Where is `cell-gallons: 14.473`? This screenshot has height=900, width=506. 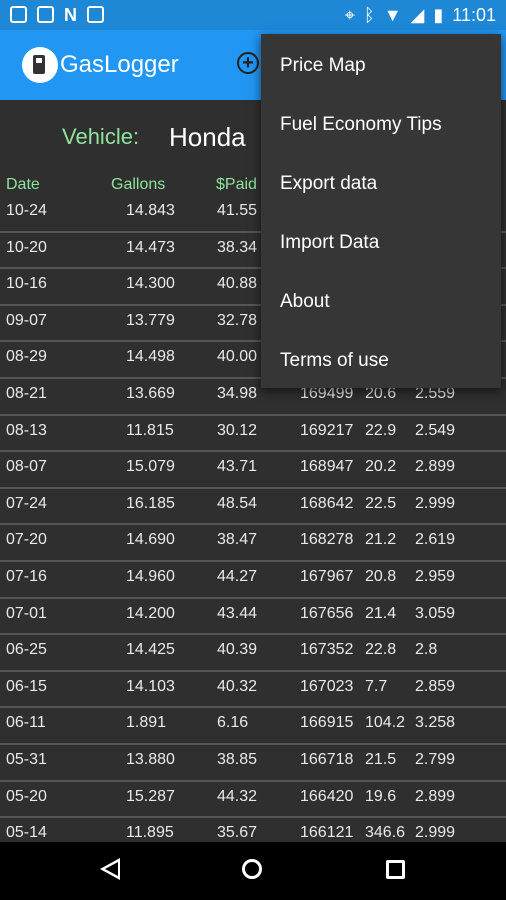 cell-gallons: 14.473 is located at coordinates (150, 247).